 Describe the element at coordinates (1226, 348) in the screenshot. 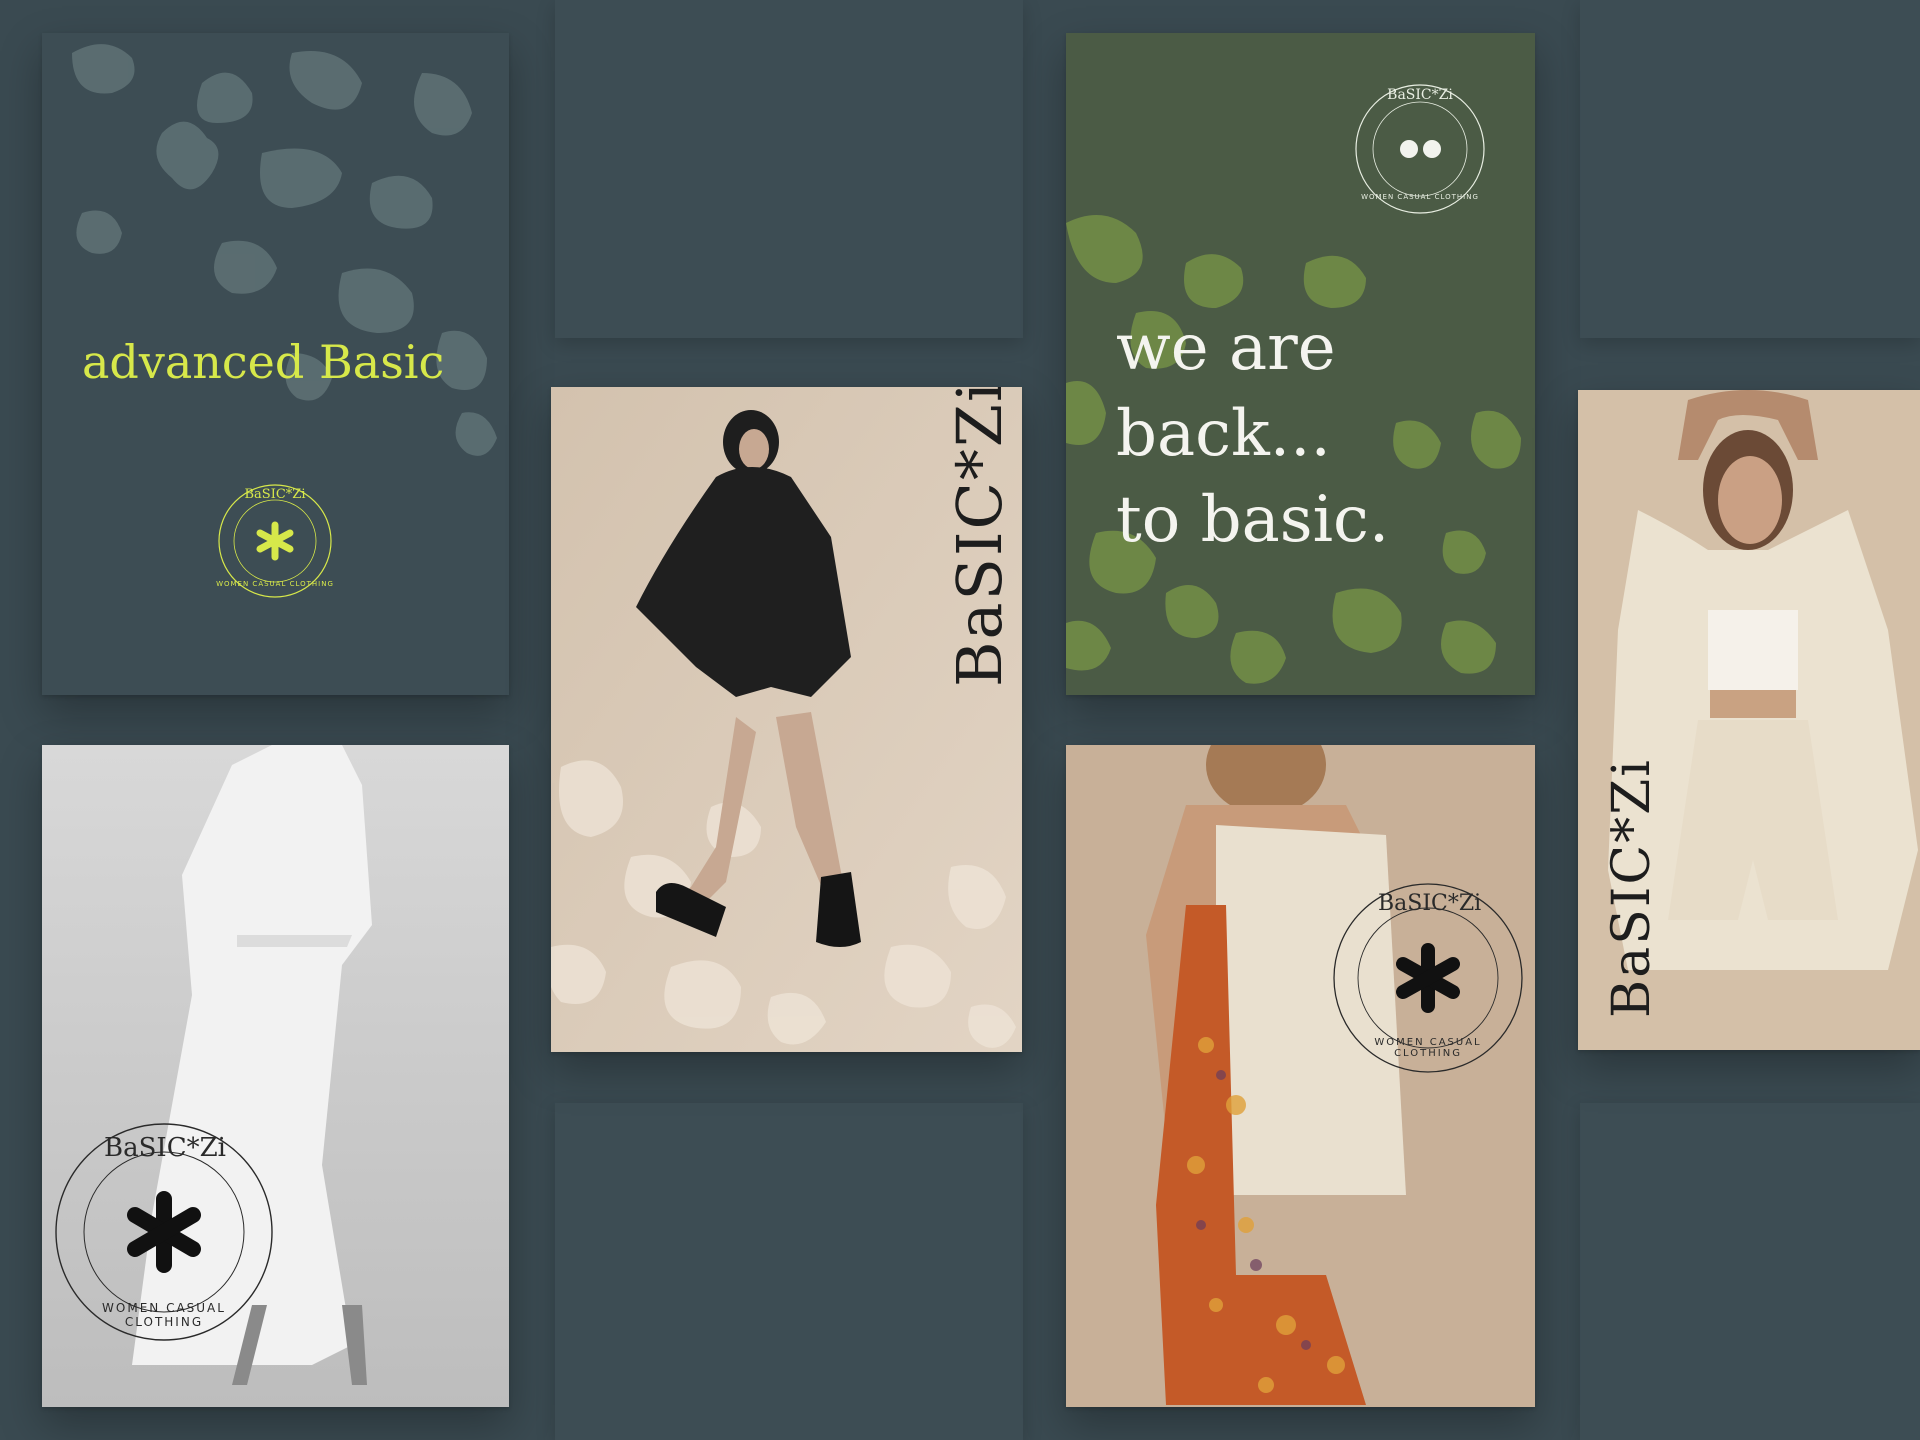

I see `headline-line-1: we are` at that location.